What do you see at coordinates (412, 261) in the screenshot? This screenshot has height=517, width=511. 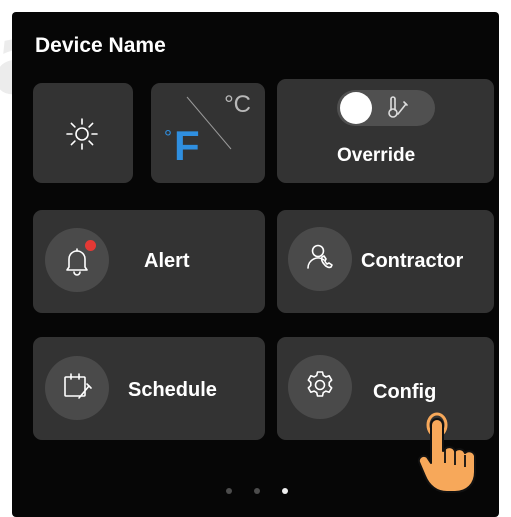 I see `contractor-label: Contractor` at bounding box center [412, 261].